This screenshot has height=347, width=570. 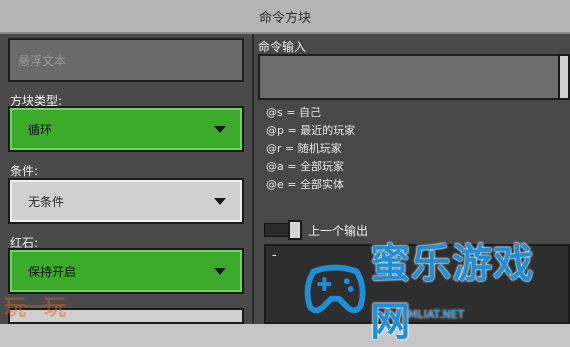 I want to click on condition-label: 条件:, so click(x=24, y=171).